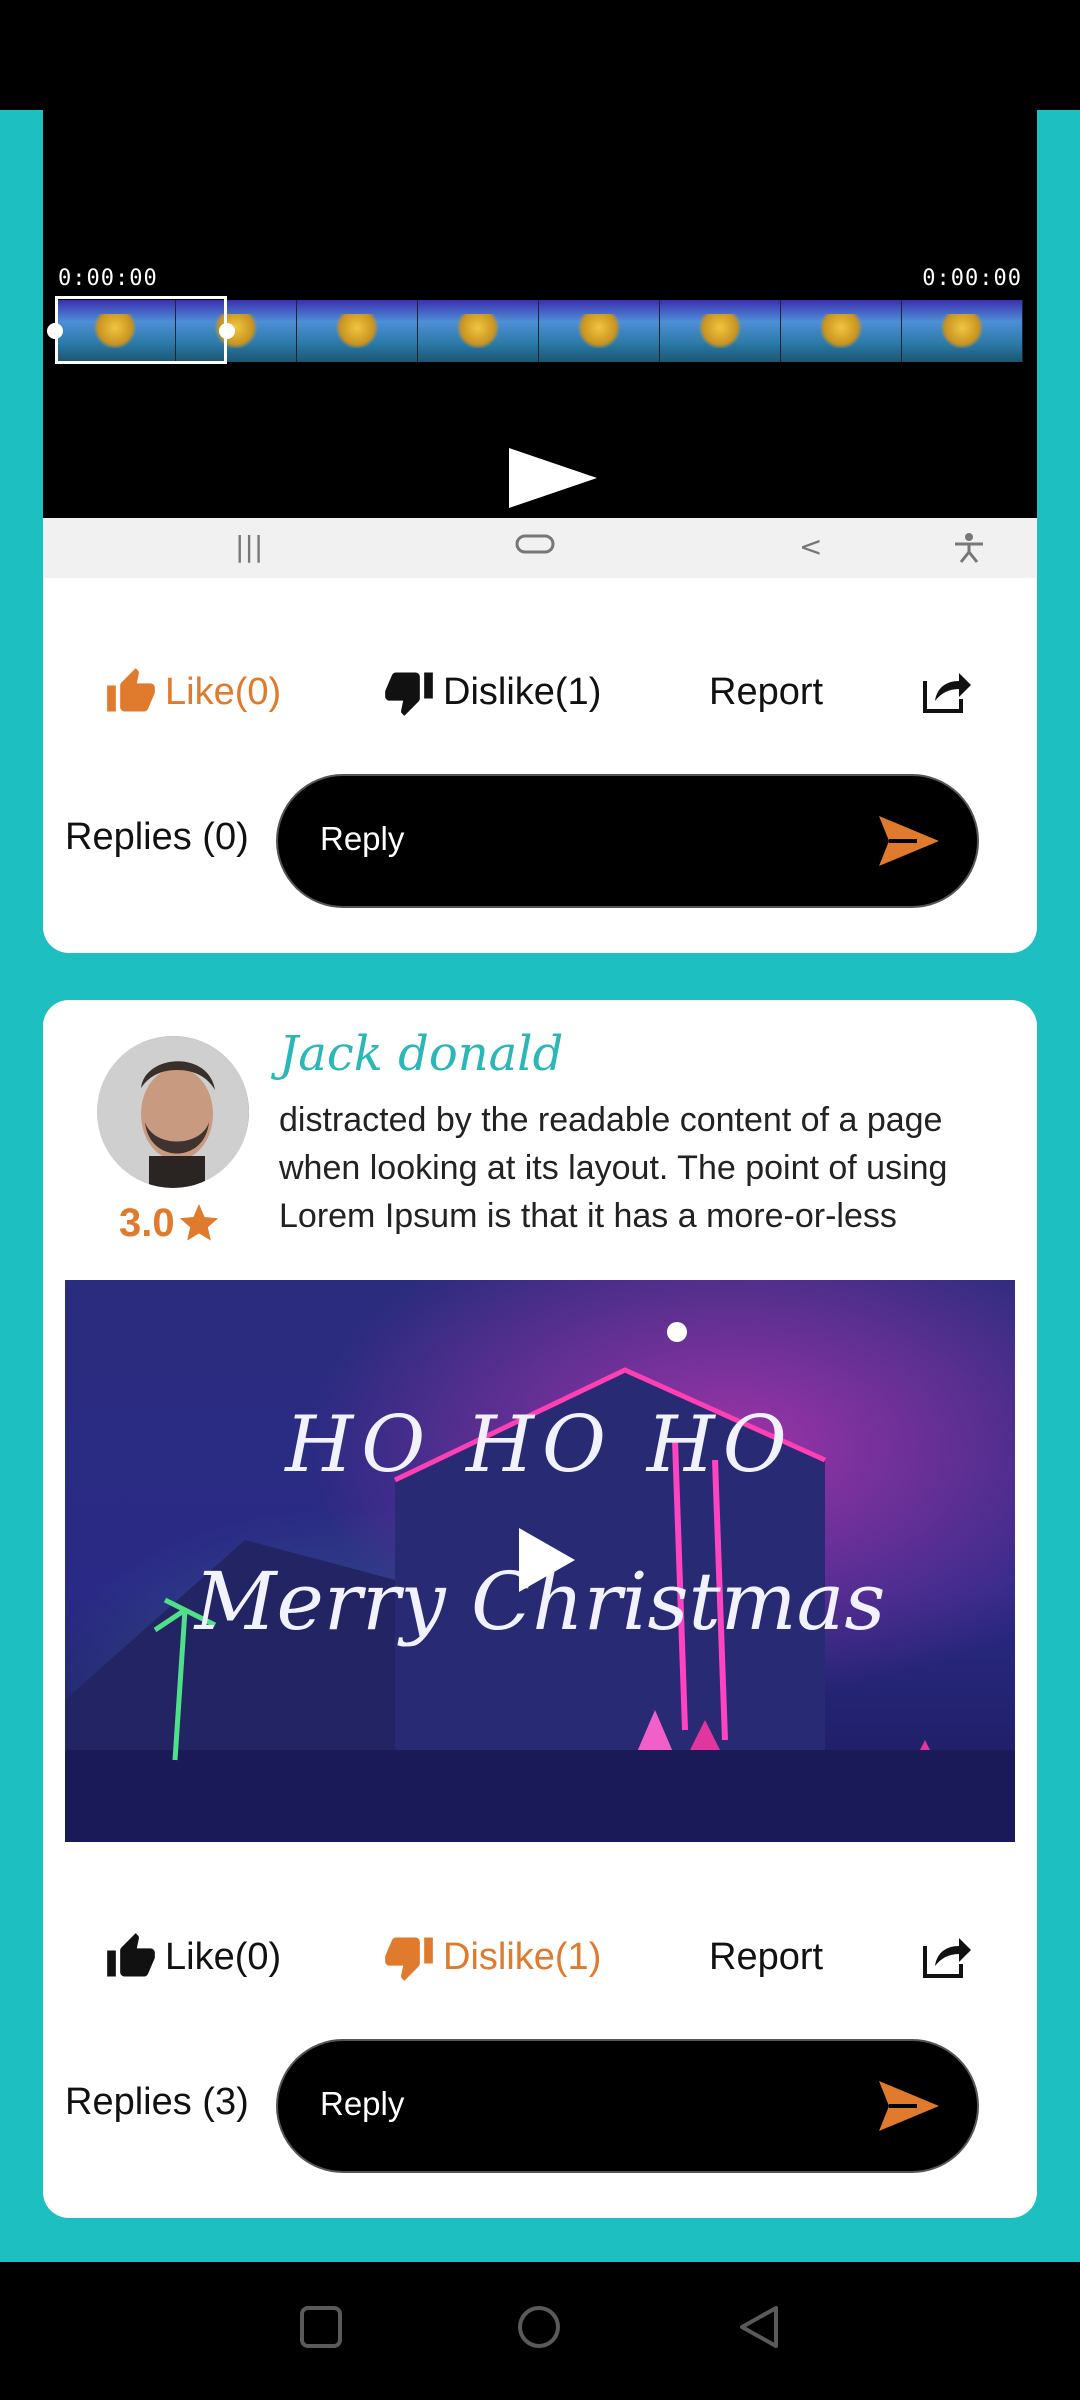 This screenshot has height=2400, width=1080. I want to click on username: Jack donald, so click(421, 1054).